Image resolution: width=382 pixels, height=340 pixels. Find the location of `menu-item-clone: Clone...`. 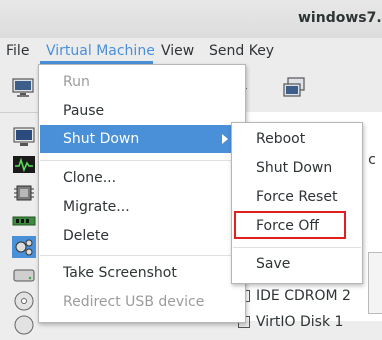

menu-item-clone: Clone... is located at coordinates (89, 178).